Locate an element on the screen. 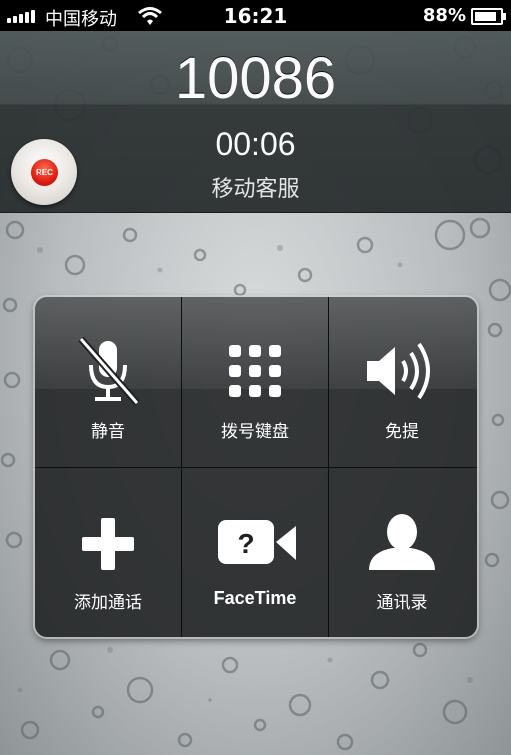  facetime-icon: ? is located at coordinates (257, 542).